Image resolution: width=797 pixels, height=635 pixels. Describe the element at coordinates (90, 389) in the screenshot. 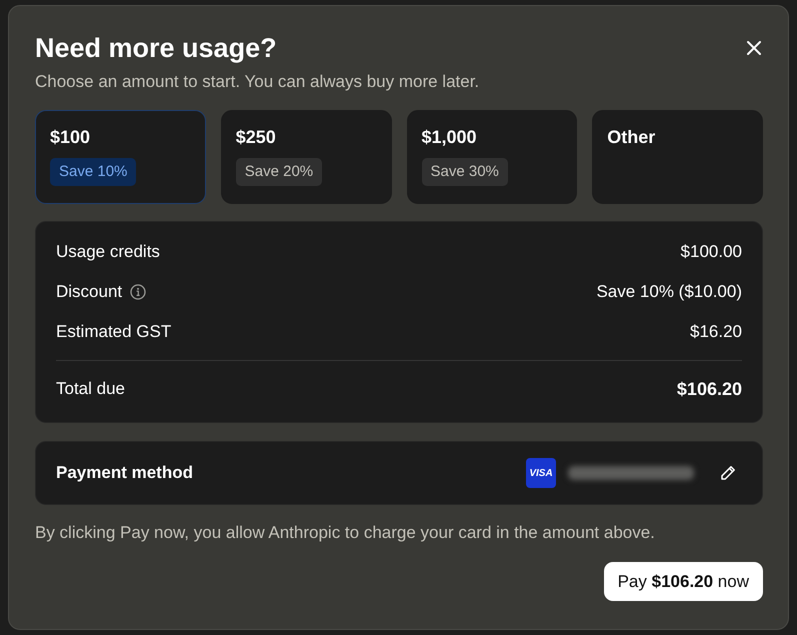

I see `summary-label: Total due` at that location.